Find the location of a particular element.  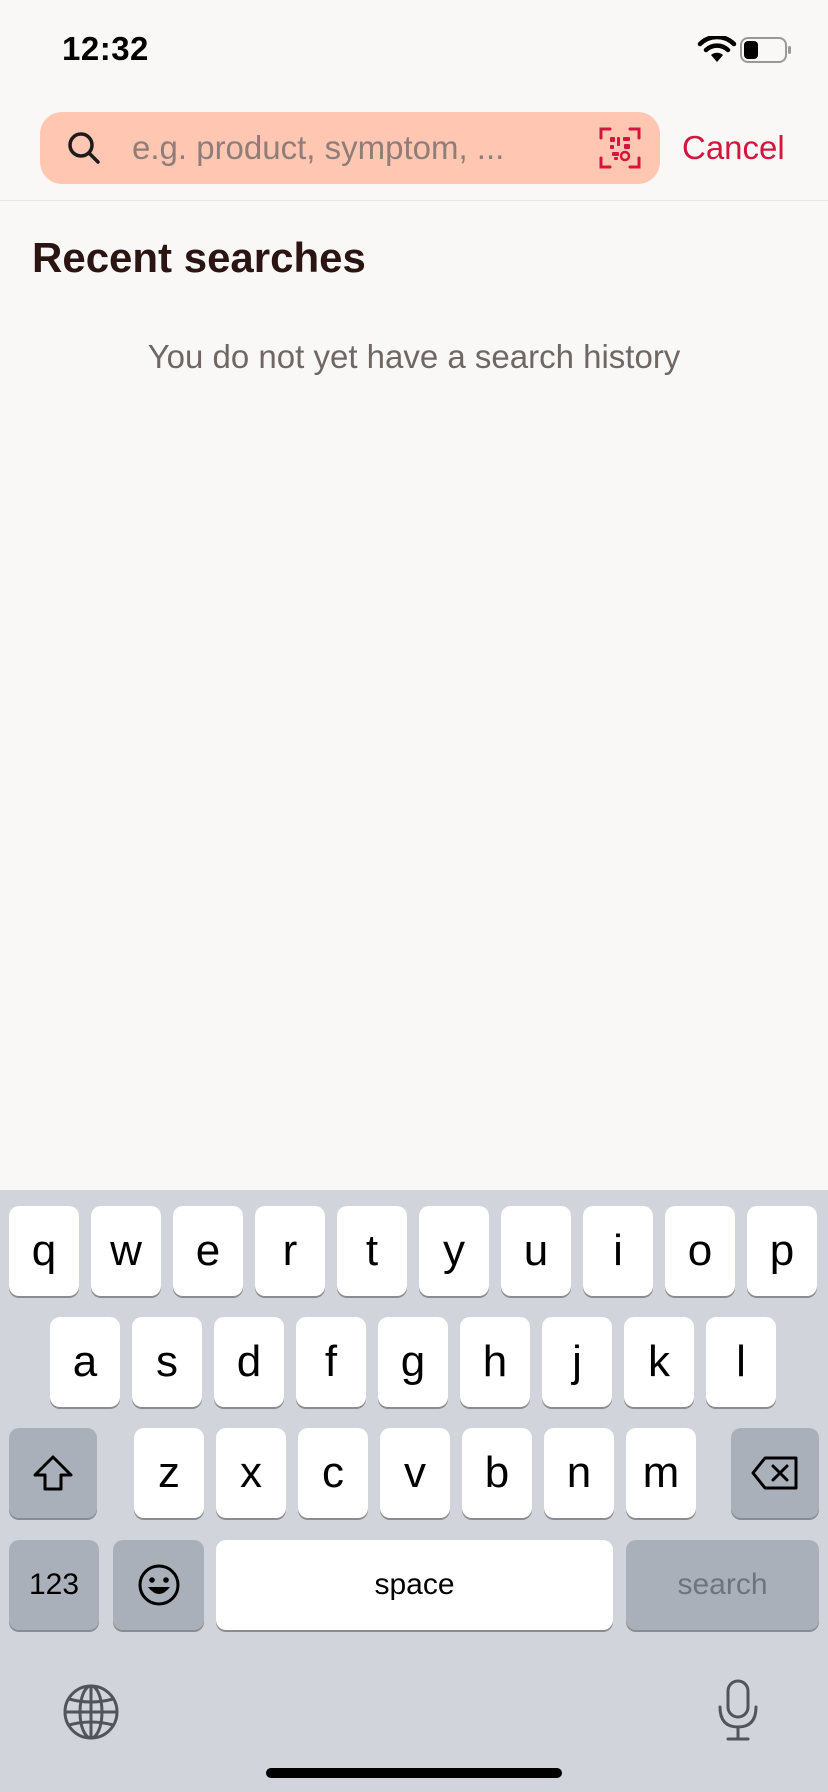

search-header: Cancel is located at coordinates (414, 150).